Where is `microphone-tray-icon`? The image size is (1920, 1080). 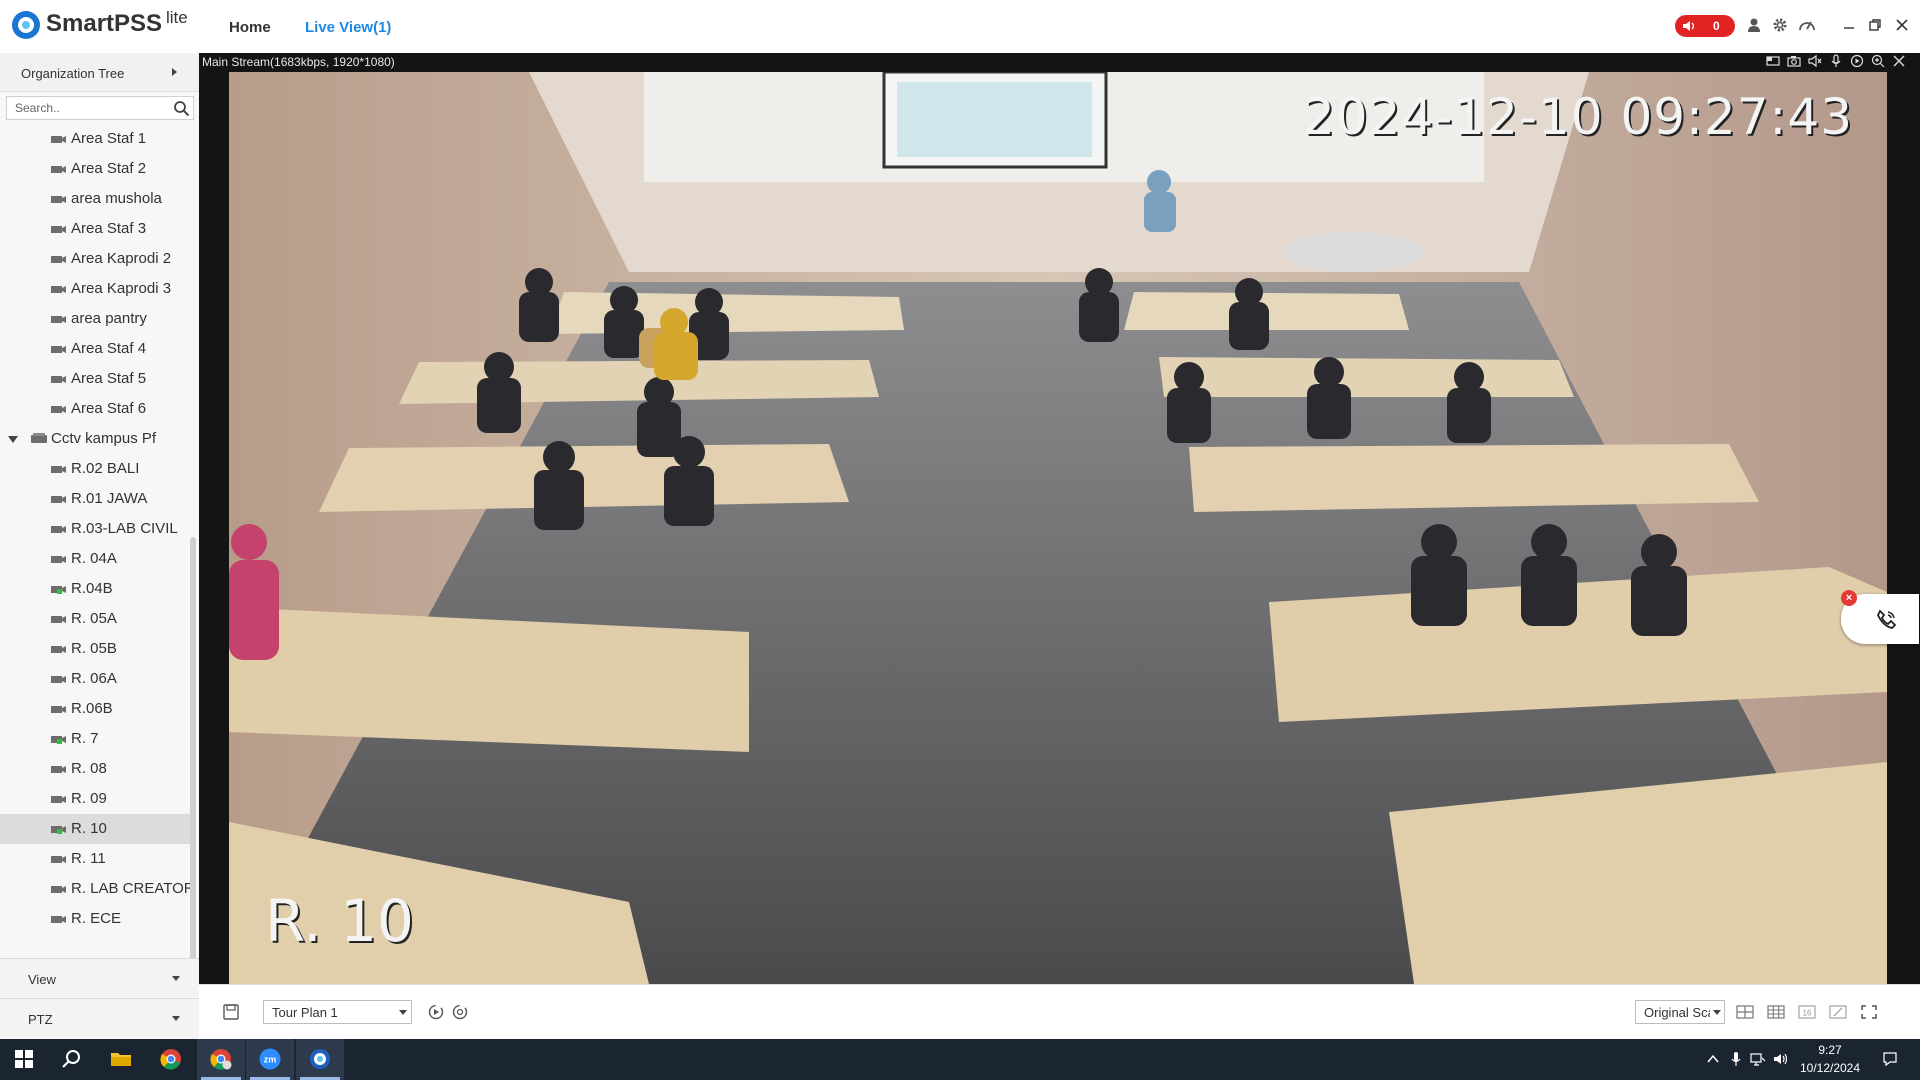
microphone-tray-icon is located at coordinates (1736, 1059).